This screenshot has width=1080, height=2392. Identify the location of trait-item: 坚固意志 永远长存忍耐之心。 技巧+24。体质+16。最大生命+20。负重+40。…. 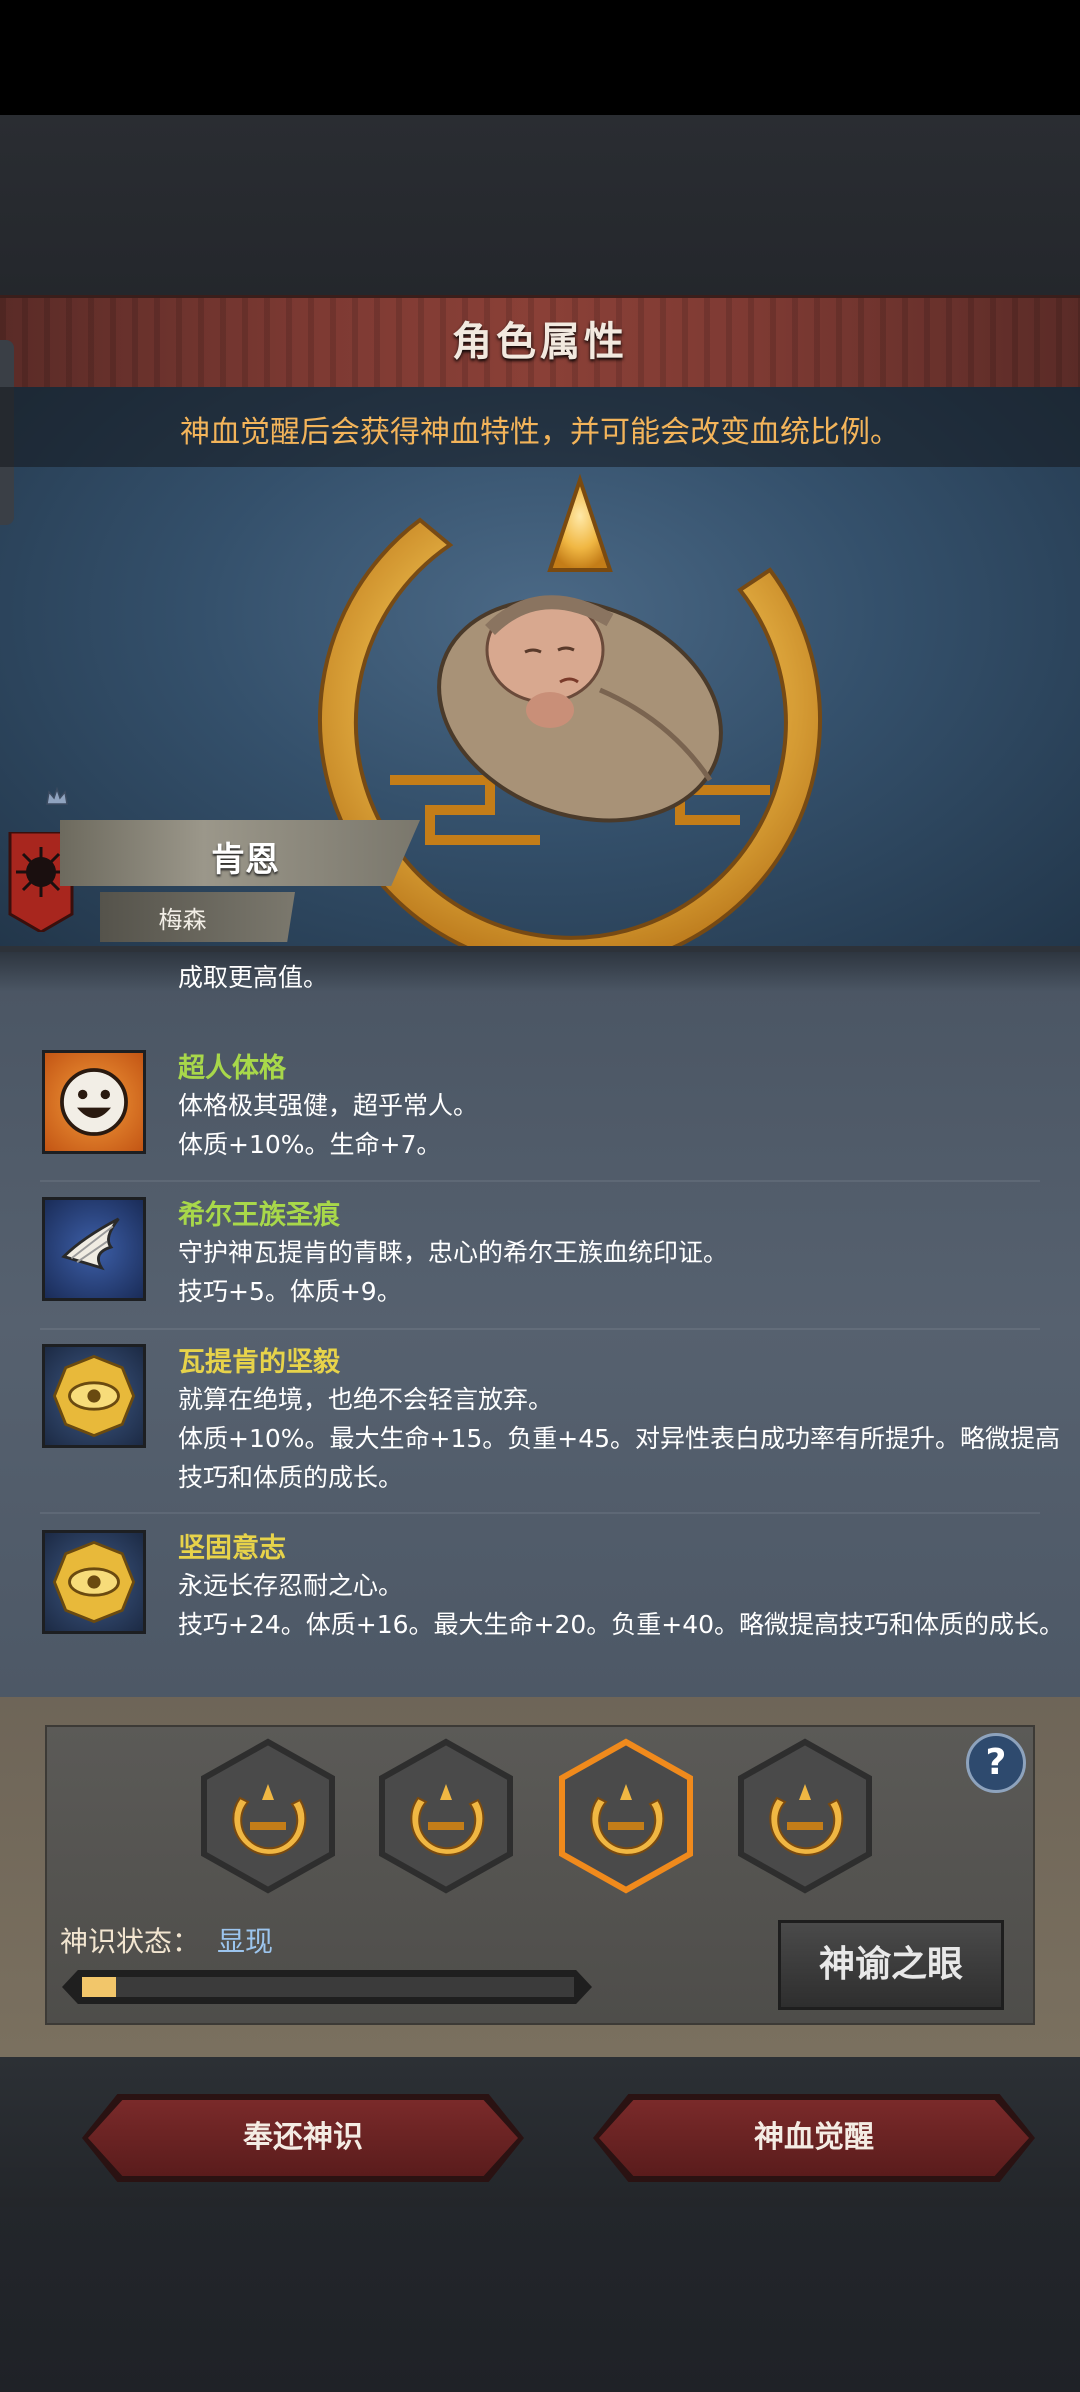
(552, 1610).